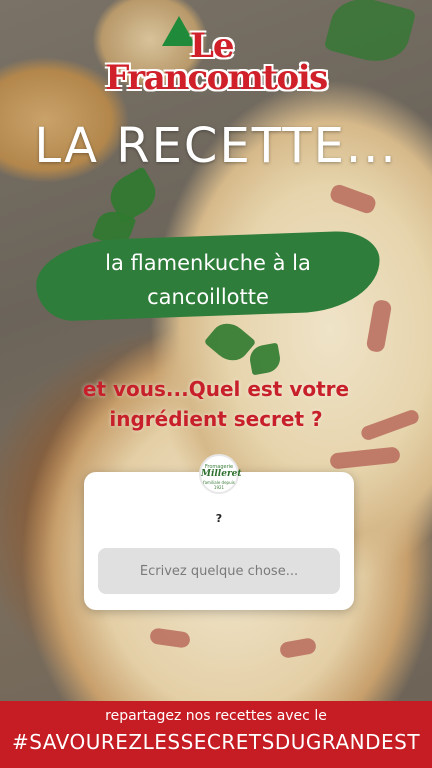 This screenshot has height=768, width=432. I want to click on question-line2: ingrédient secret ?, so click(216, 419).